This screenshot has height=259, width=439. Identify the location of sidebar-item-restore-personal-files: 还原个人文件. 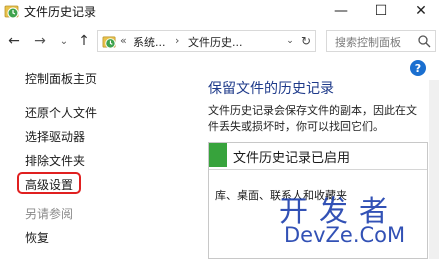
(61, 112).